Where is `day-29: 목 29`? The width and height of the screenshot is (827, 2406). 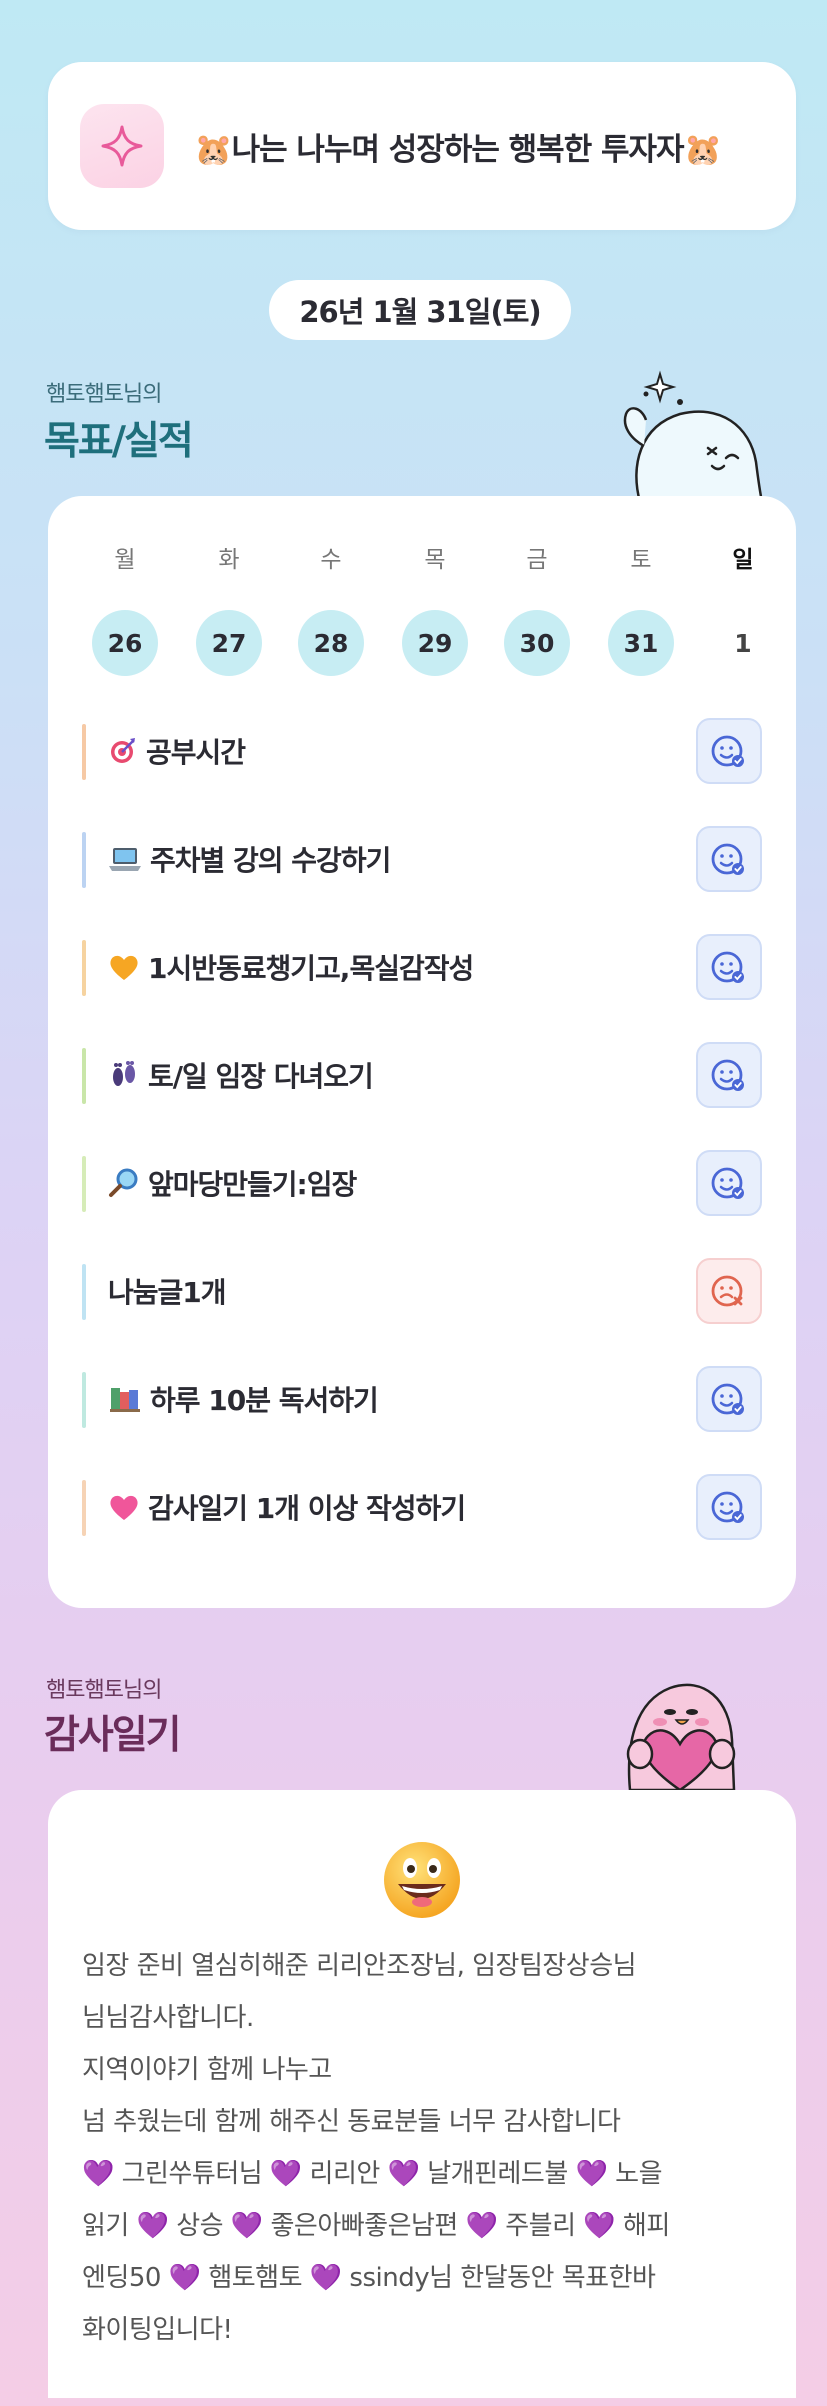
day-29: 목 29 is located at coordinates (435, 609).